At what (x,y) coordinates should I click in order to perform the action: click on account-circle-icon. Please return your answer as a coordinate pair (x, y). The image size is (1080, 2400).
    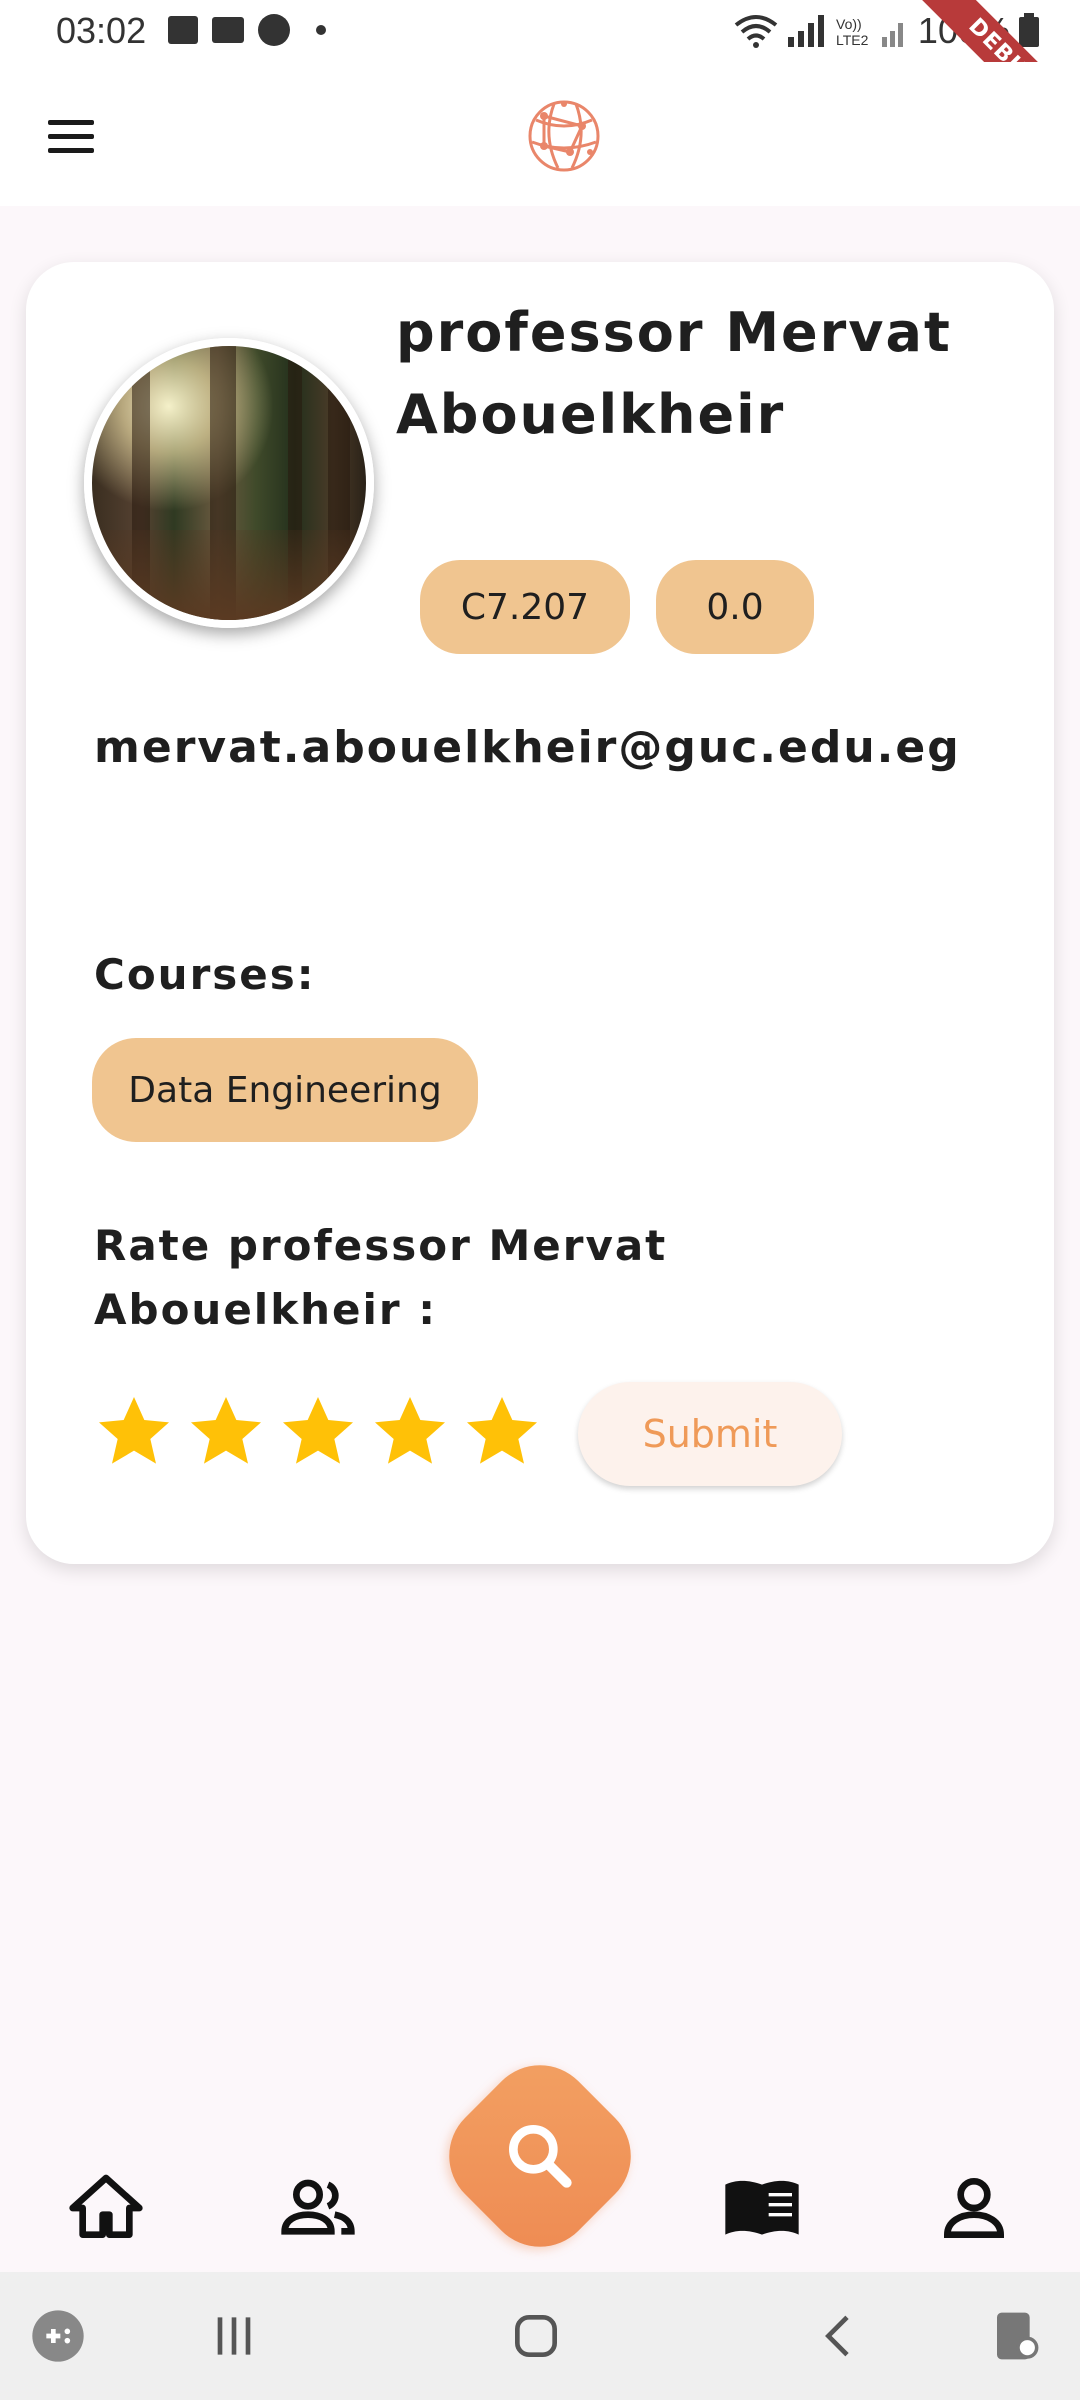
    Looking at the image, I should click on (274, 30).